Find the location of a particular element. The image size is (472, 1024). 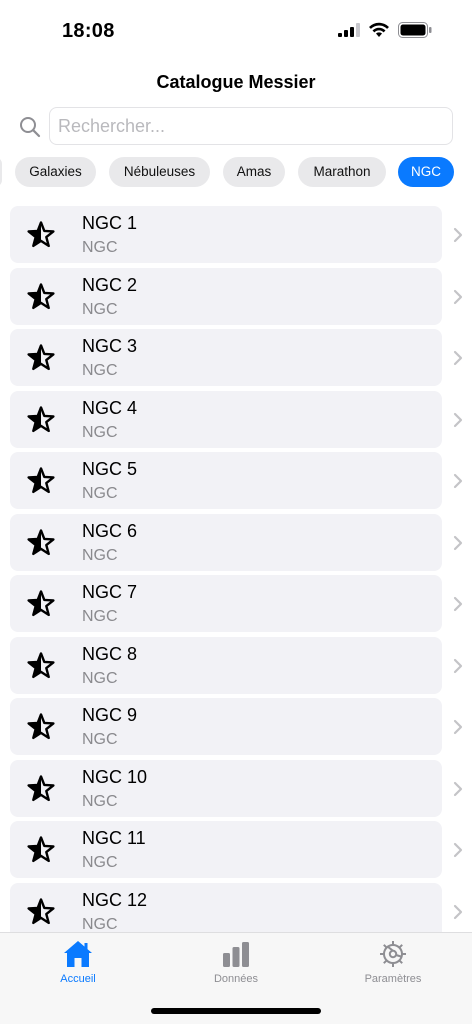

gear-icon is located at coordinates (393, 954).